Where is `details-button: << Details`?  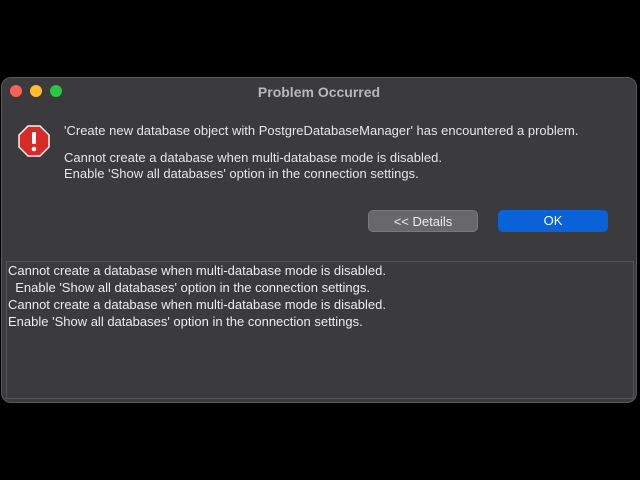 details-button: << Details is located at coordinates (423, 221).